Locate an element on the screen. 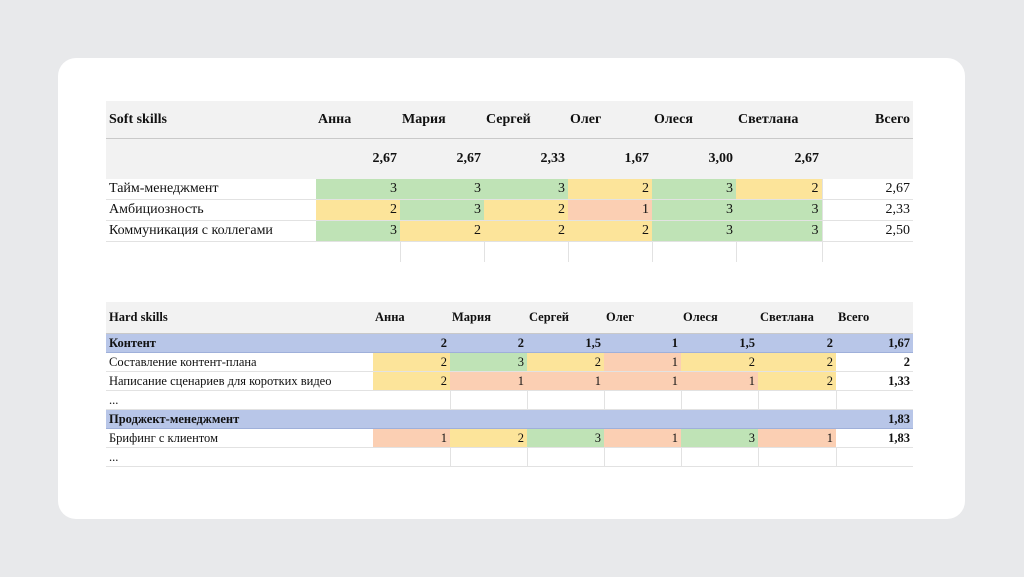 The image size is (1024, 577). soft-average-cell: 3,00 is located at coordinates (694, 158).